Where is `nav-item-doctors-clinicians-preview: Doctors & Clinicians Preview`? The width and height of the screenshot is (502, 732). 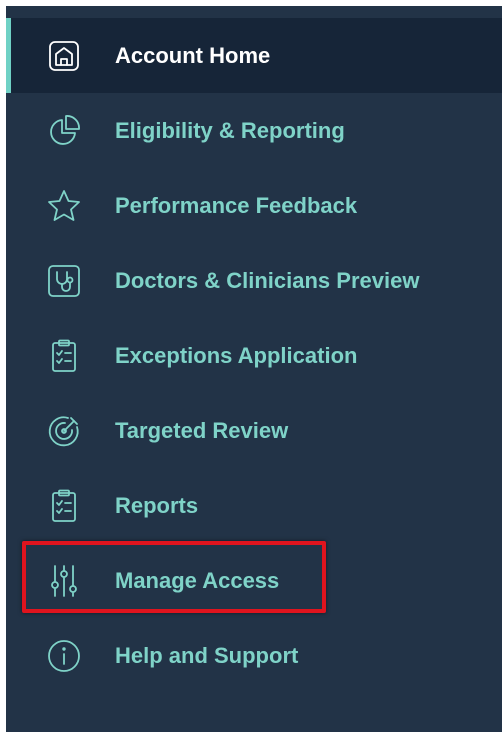 nav-item-doctors-clinicians-preview: Doctors & Clinicians Preview is located at coordinates (254, 280).